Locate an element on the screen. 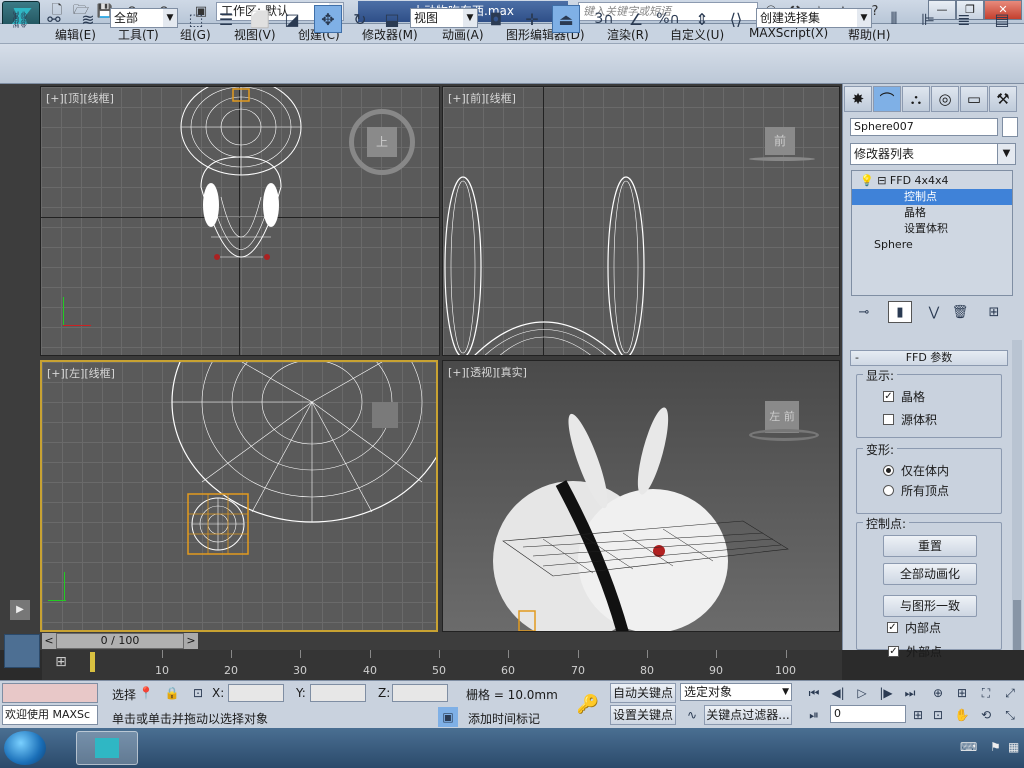 The width and height of the screenshot is (1024, 768). snaps-toggle-icon: 3 ∩ is located at coordinates (604, 19).